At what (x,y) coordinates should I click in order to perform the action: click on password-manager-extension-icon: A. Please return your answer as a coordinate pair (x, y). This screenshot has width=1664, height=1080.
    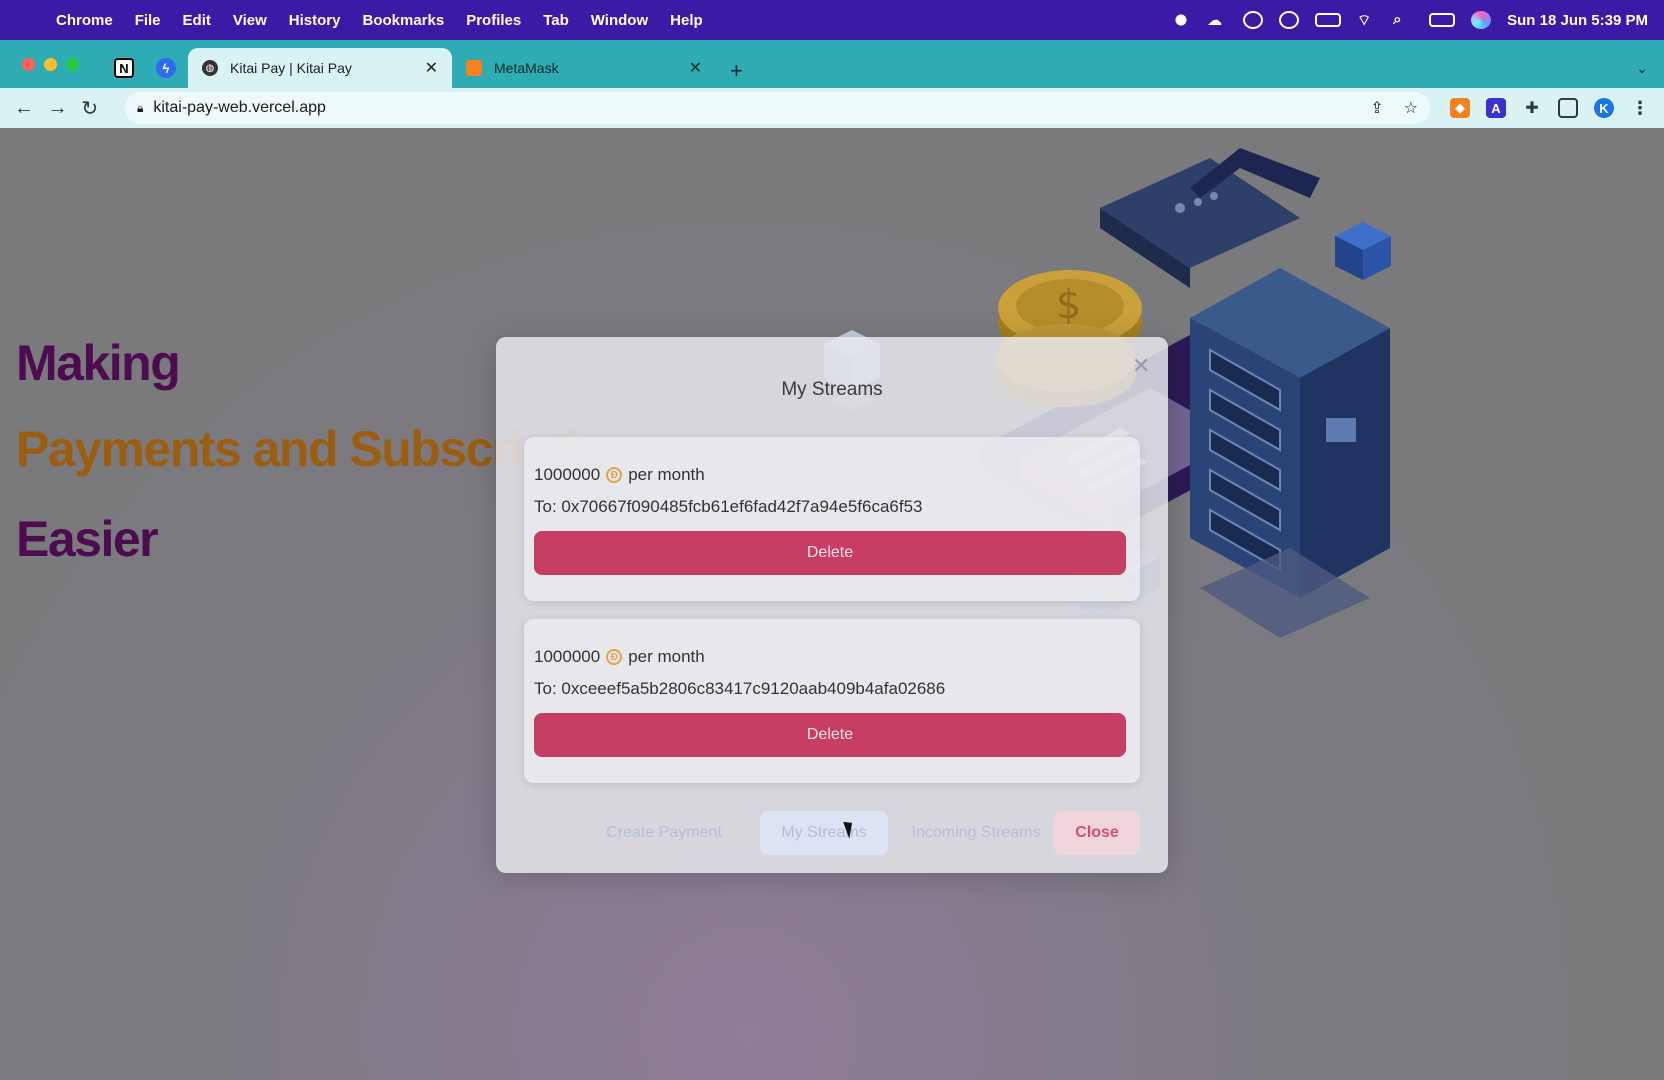
    Looking at the image, I should click on (1495, 108).